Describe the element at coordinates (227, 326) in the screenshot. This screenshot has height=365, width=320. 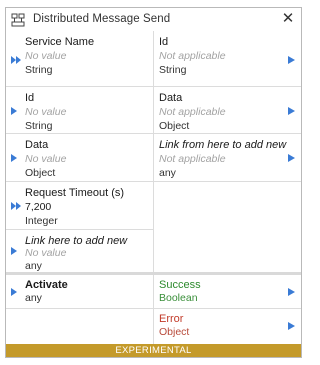
I see `control-error: Error Object` at that location.